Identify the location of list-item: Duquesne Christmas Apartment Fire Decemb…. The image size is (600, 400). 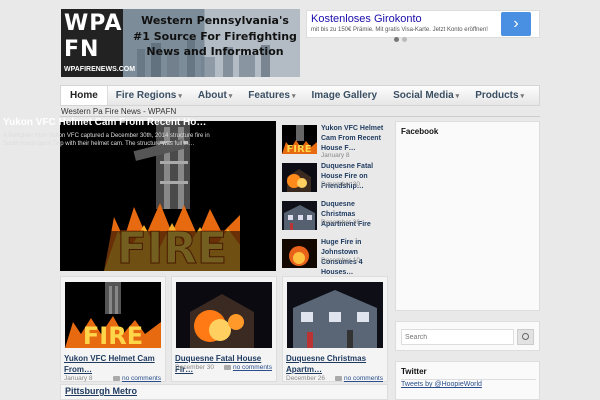
(335, 217).